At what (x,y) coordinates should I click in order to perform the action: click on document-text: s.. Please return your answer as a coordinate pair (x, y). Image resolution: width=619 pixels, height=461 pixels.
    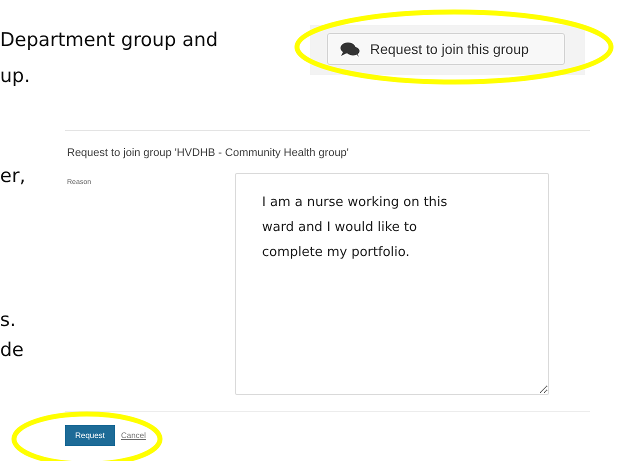
    Looking at the image, I should click on (8, 320).